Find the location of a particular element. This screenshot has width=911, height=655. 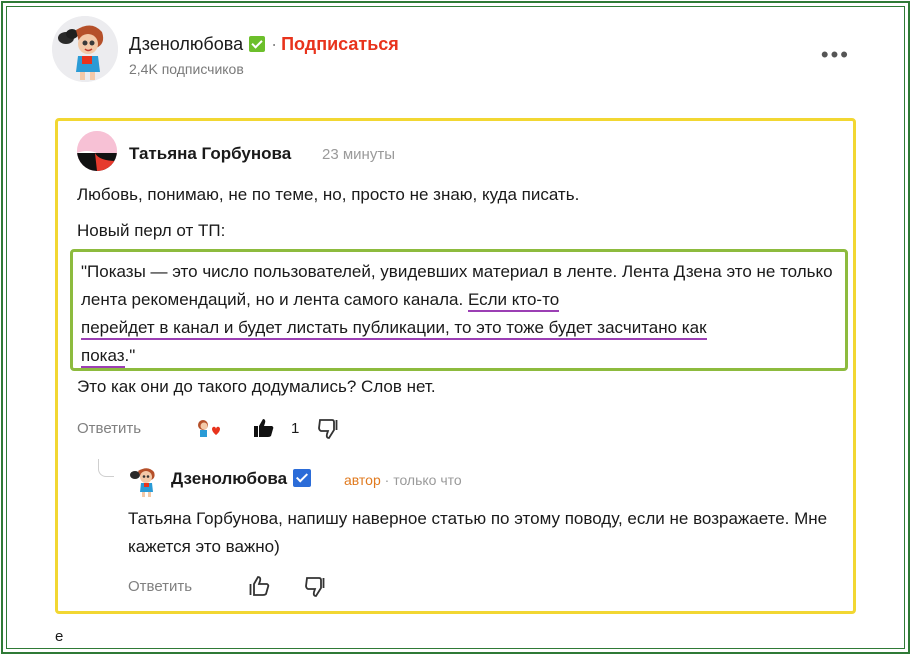

thumbs-up-icon is located at coordinates (259, 586).